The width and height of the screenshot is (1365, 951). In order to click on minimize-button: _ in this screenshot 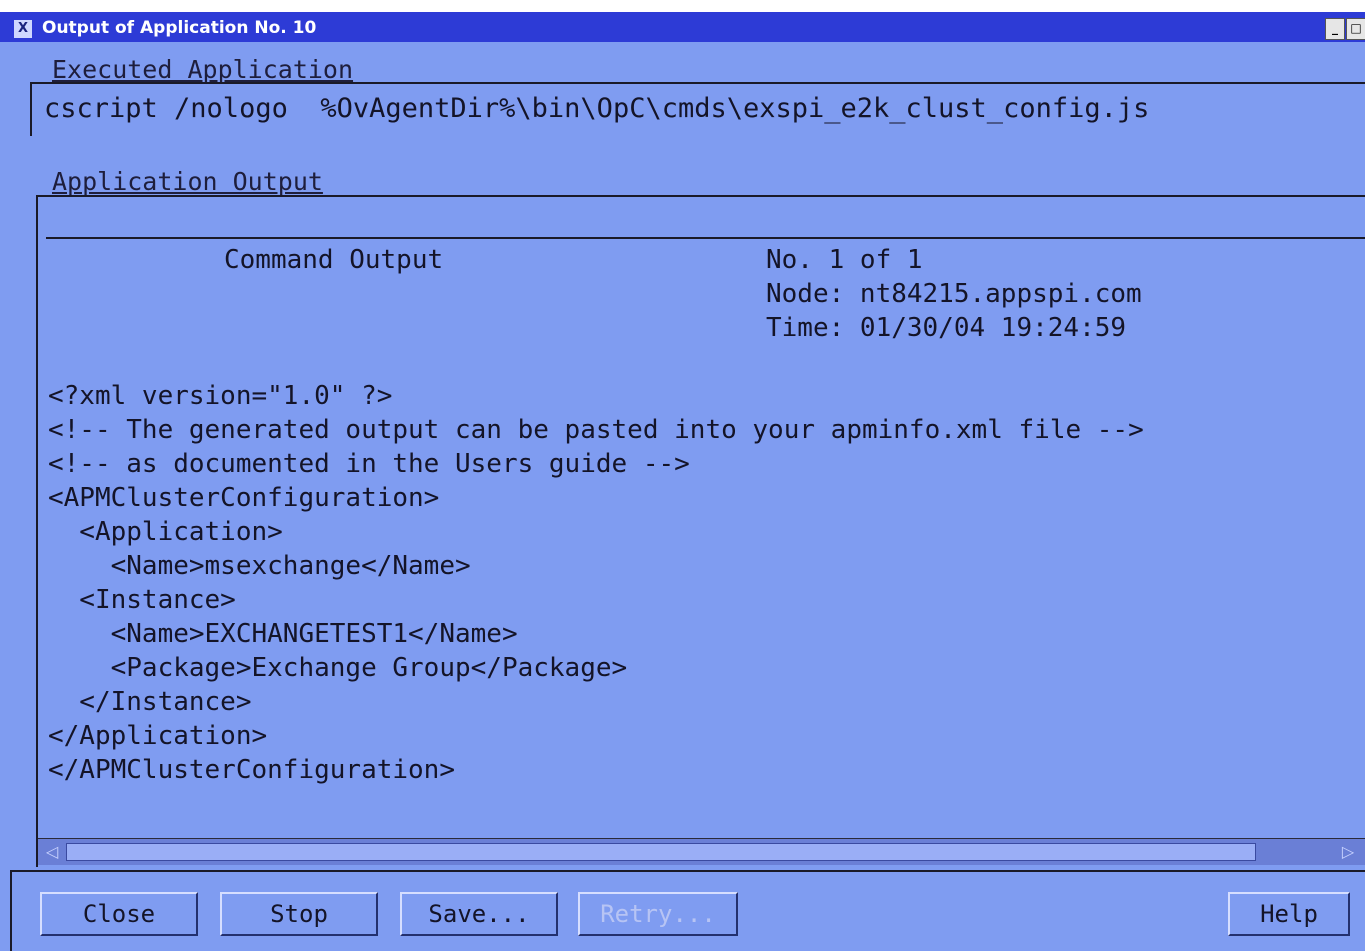, I will do `click(1335, 29)`.